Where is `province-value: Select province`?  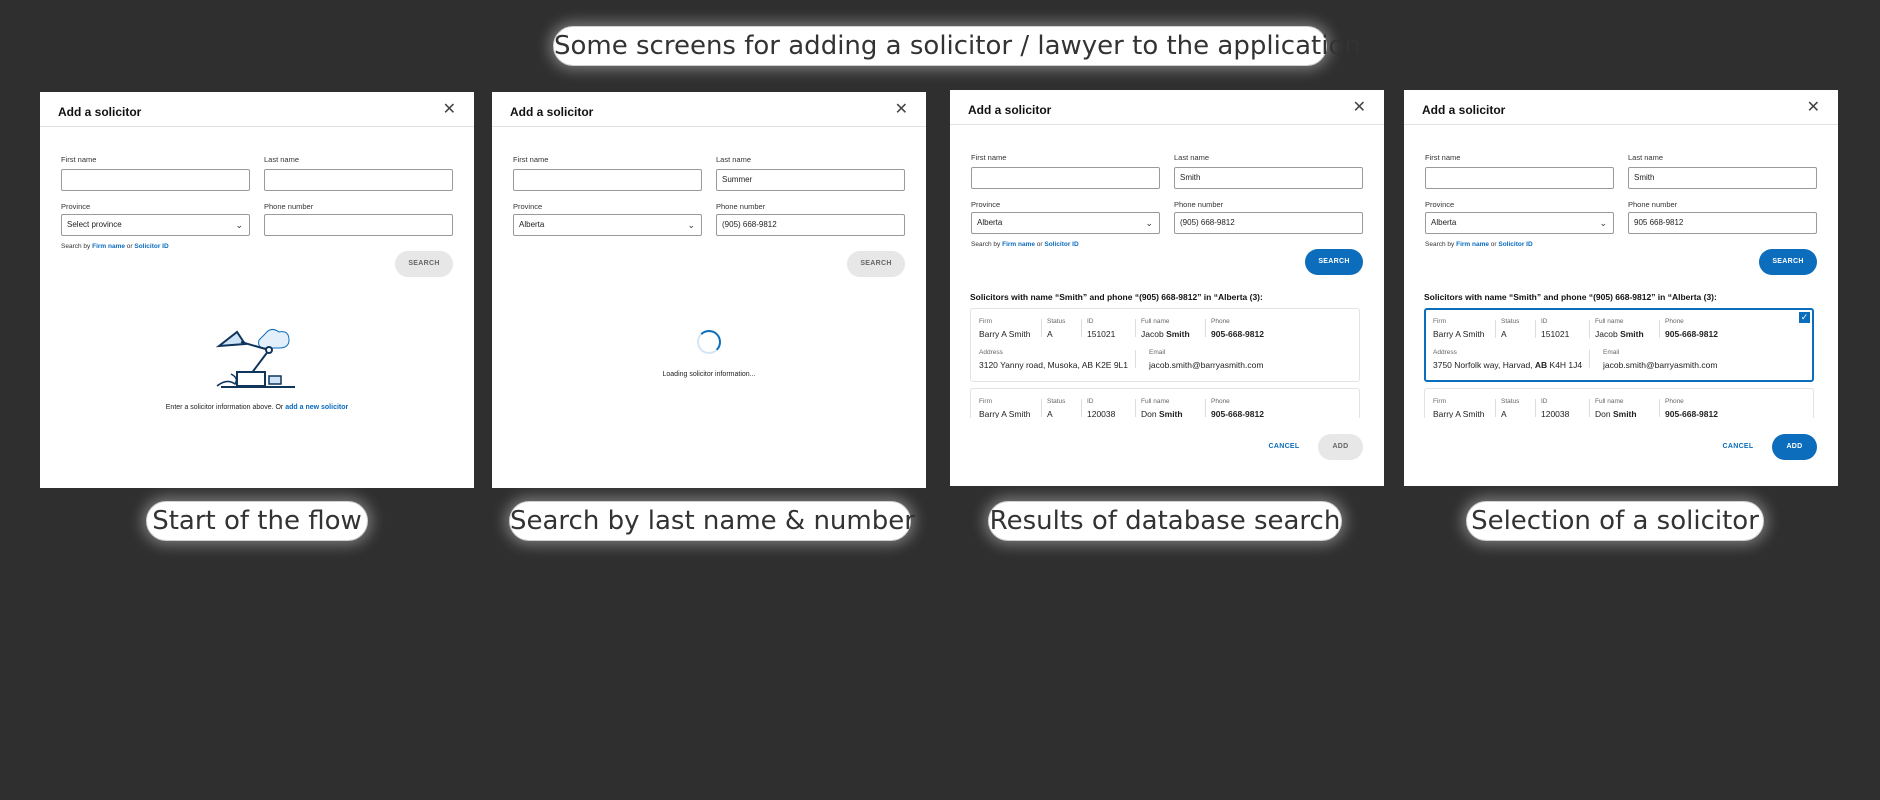 province-value: Select province is located at coordinates (94, 224).